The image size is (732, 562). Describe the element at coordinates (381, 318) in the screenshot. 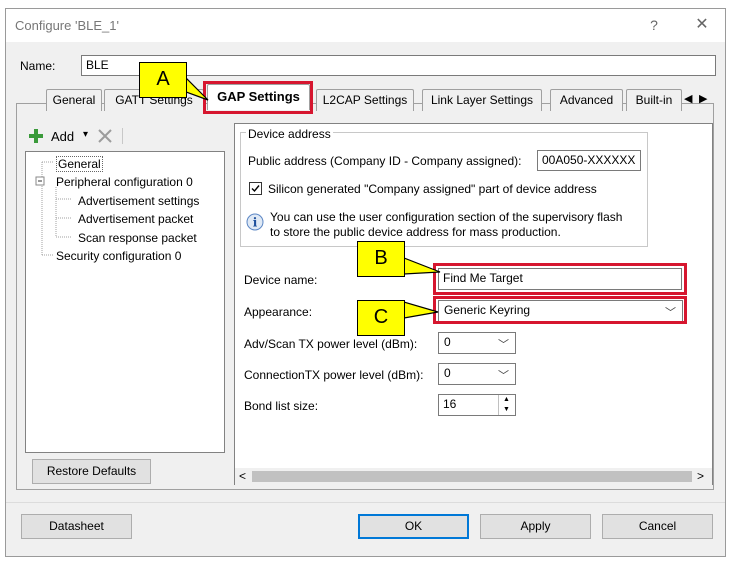

I see `callout-c: C` at that location.